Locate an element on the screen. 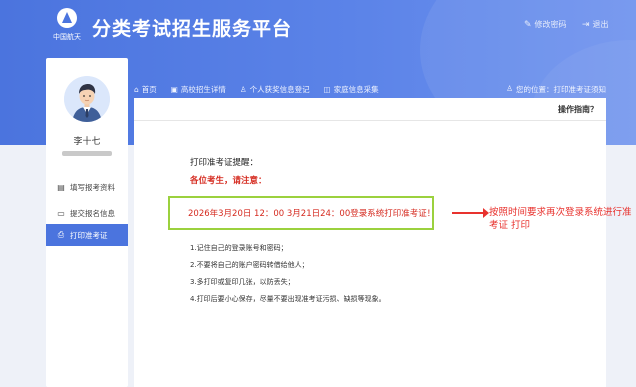  annotation-text: 按照时间要求再次登录系统进行准考证 打印 is located at coordinates (560, 219).